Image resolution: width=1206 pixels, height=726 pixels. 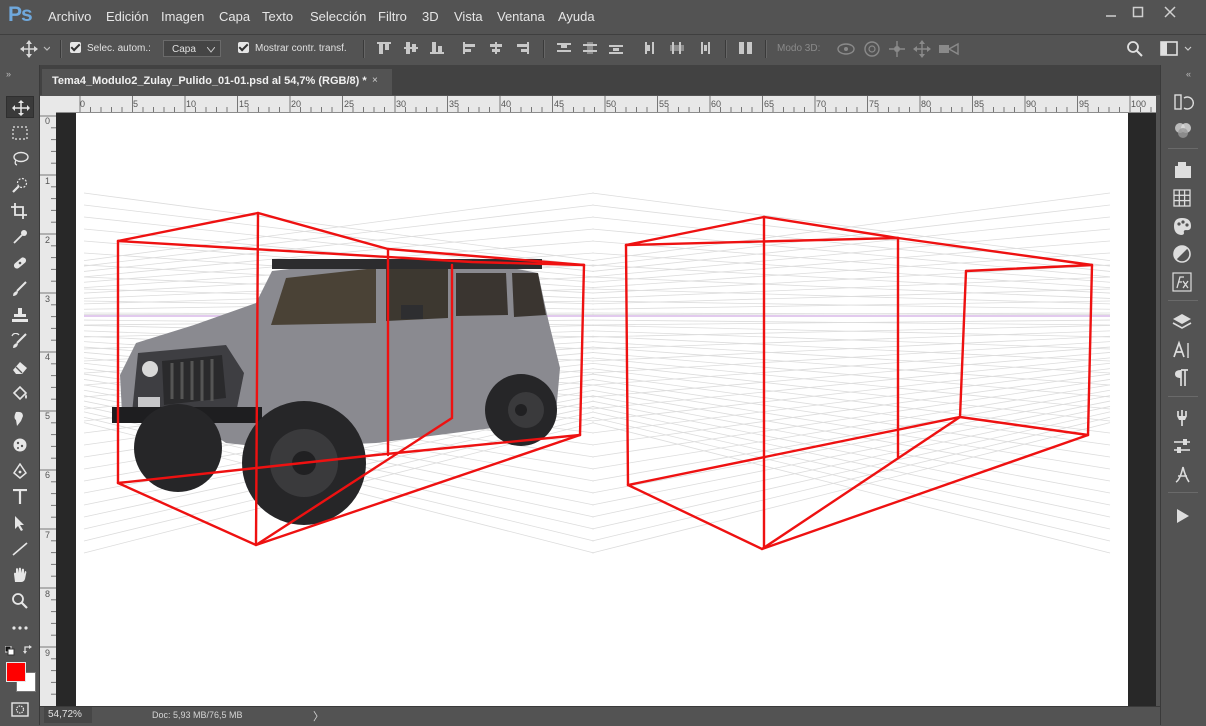 I want to click on ruler-label: 85, so click(x=979, y=104).